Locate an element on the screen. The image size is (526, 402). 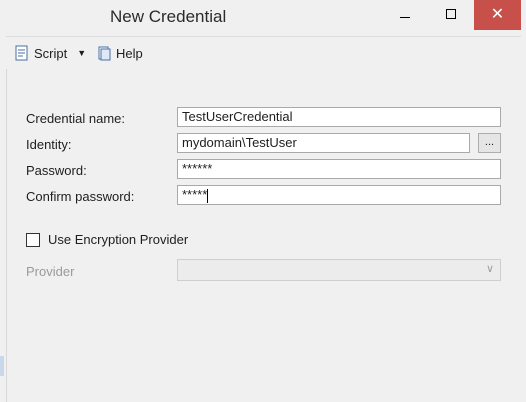
maximize-icon is located at coordinates (451, 14).